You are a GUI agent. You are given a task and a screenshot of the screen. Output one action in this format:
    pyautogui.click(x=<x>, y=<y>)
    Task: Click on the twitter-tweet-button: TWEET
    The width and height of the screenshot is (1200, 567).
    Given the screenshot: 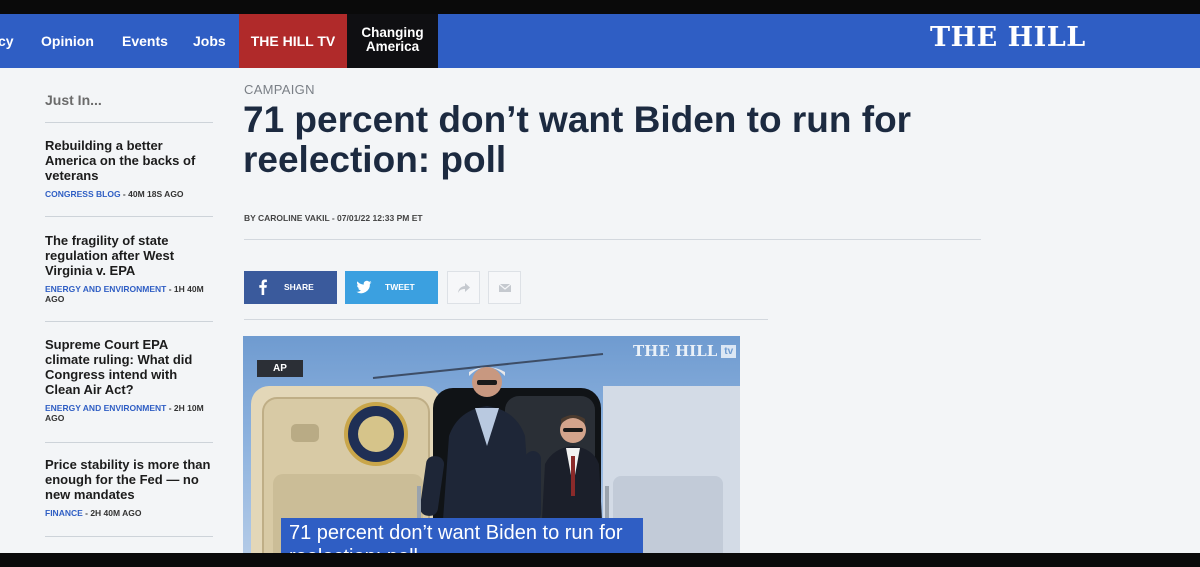 What is the action you would take?
    pyautogui.click(x=391, y=287)
    